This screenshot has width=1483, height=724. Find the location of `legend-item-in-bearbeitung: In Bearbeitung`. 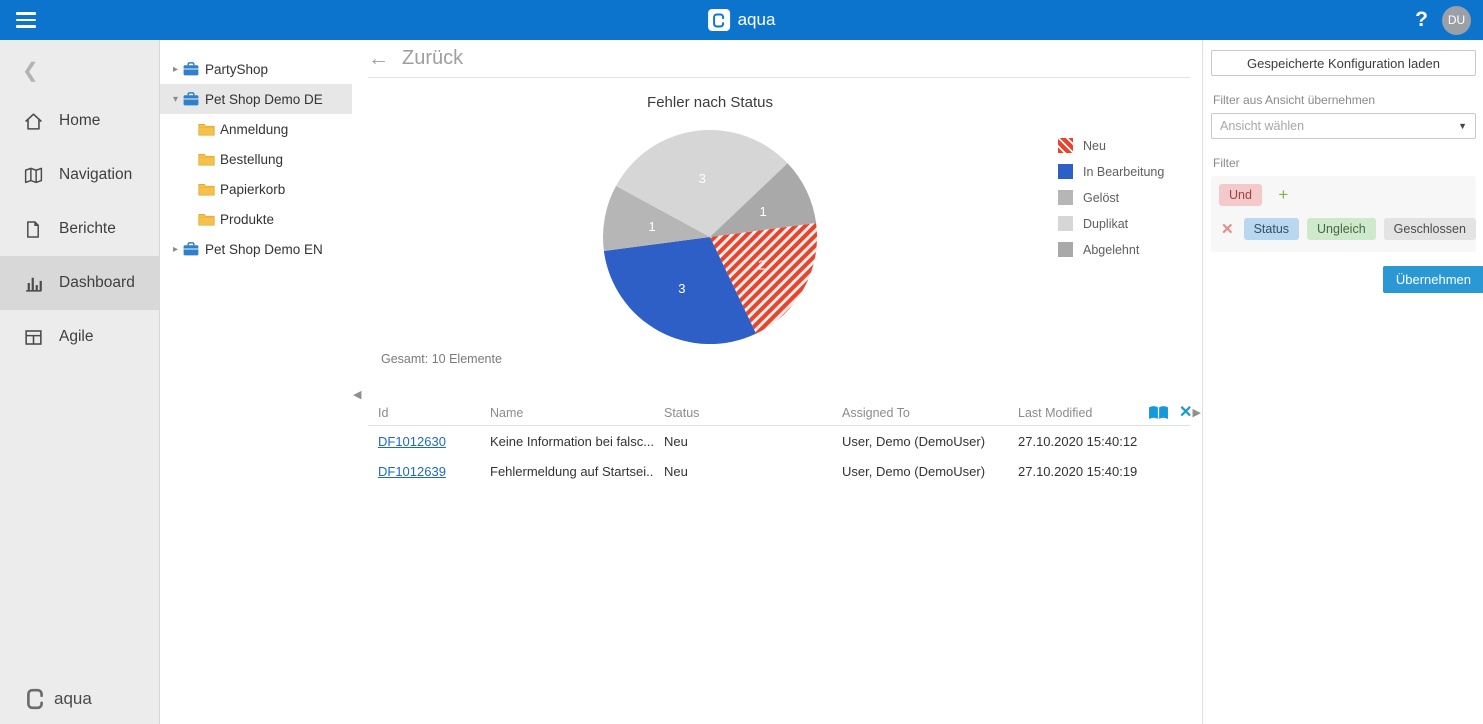

legend-item-in-bearbeitung: In Bearbeitung is located at coordinates (1111, 171).